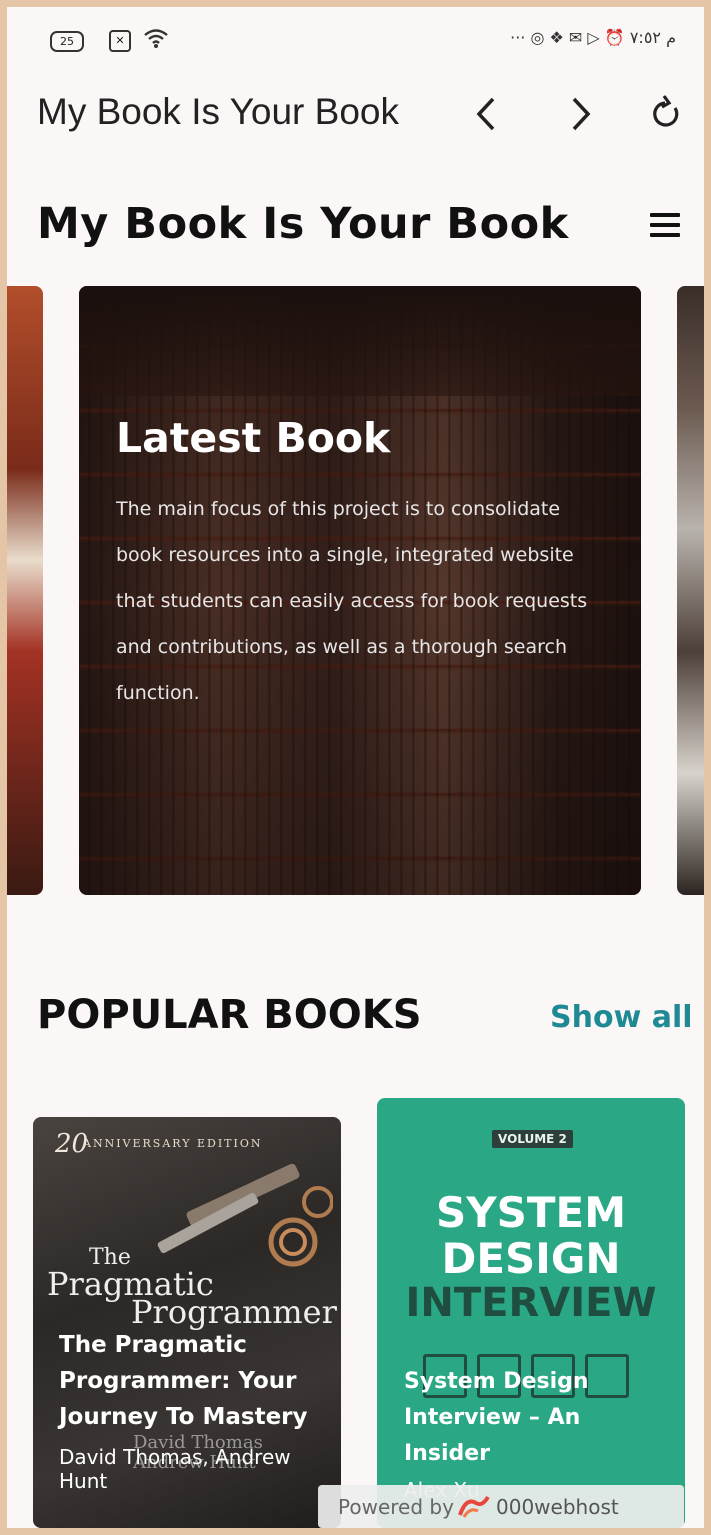 Image resolution: width=711 pixels, height=1535 pixels. Describe the element at coordinates (531, 1258) in the screenshot. I see `cover-title-line2: DESIGN` at that location.